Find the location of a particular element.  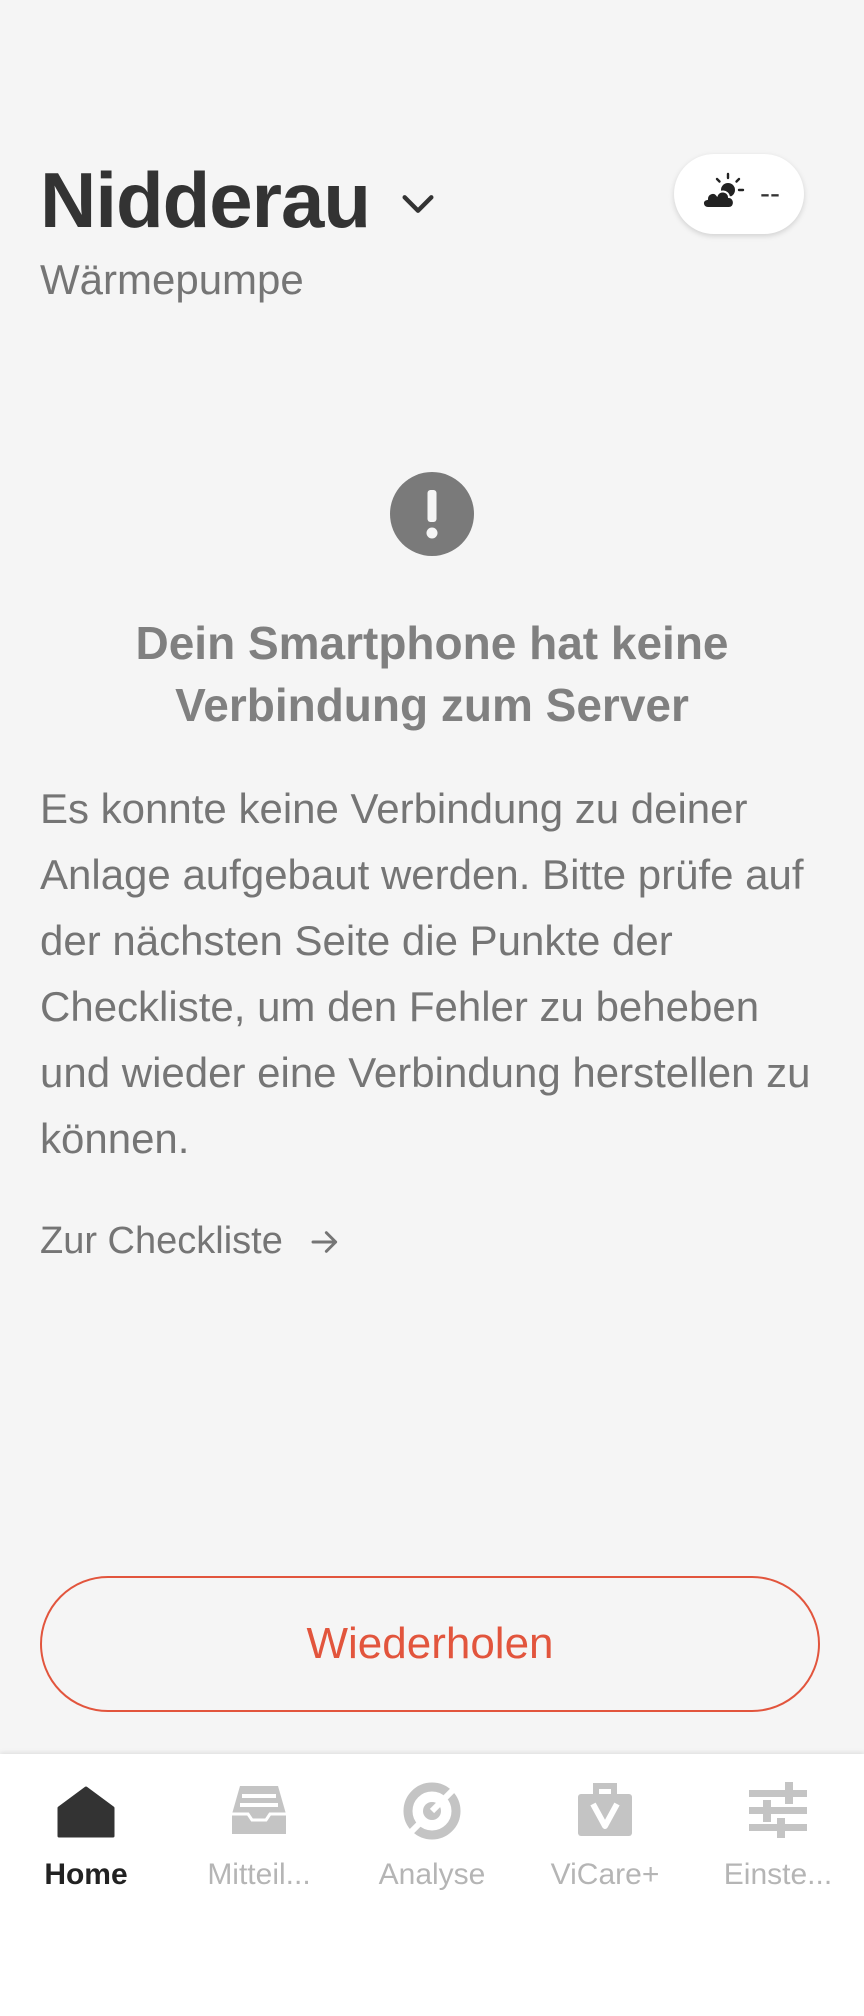

cloud-sun-icon is located at coordinates (723, 190).